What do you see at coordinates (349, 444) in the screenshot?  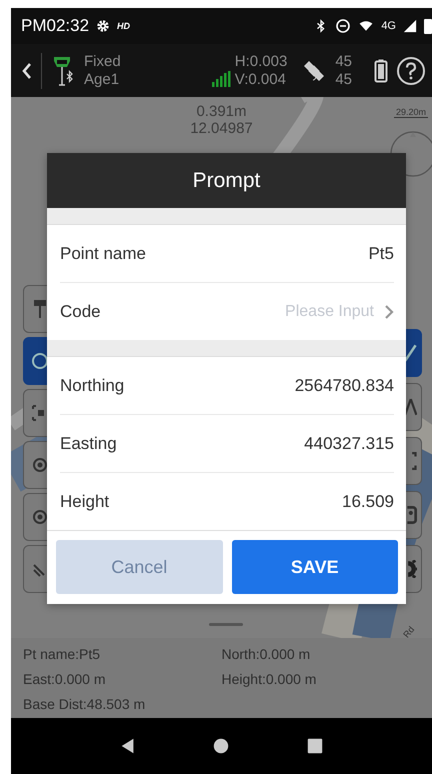 I see `field-value: 440327.315` at bounding box center [349, 444].